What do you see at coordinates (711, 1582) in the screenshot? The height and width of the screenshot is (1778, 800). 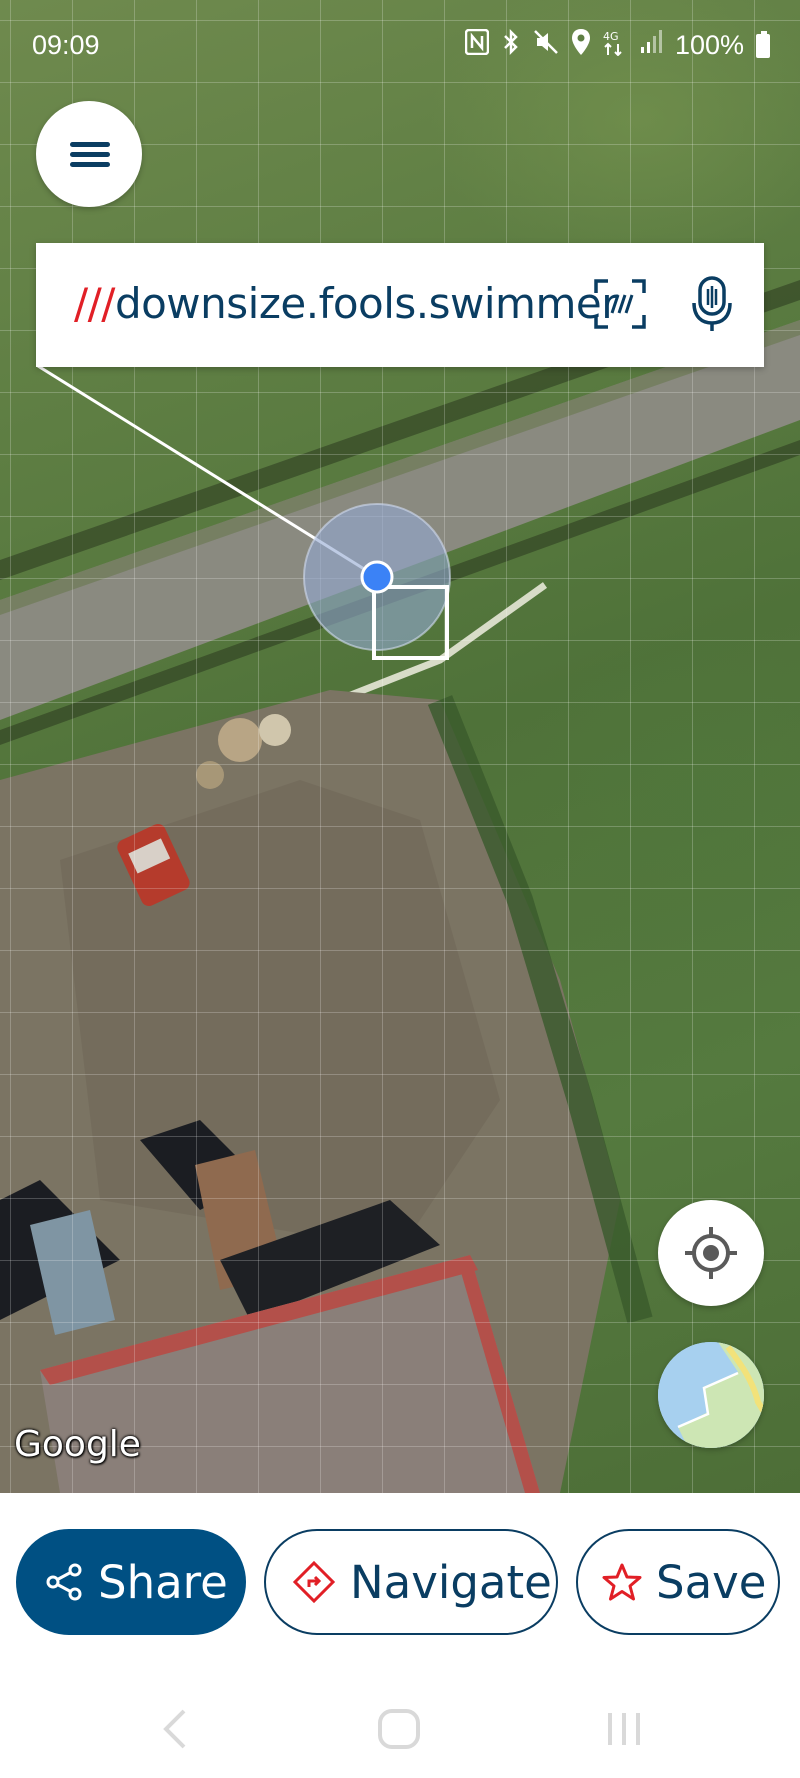 I see `save-label: Save` at bounding box center [711, 1582].